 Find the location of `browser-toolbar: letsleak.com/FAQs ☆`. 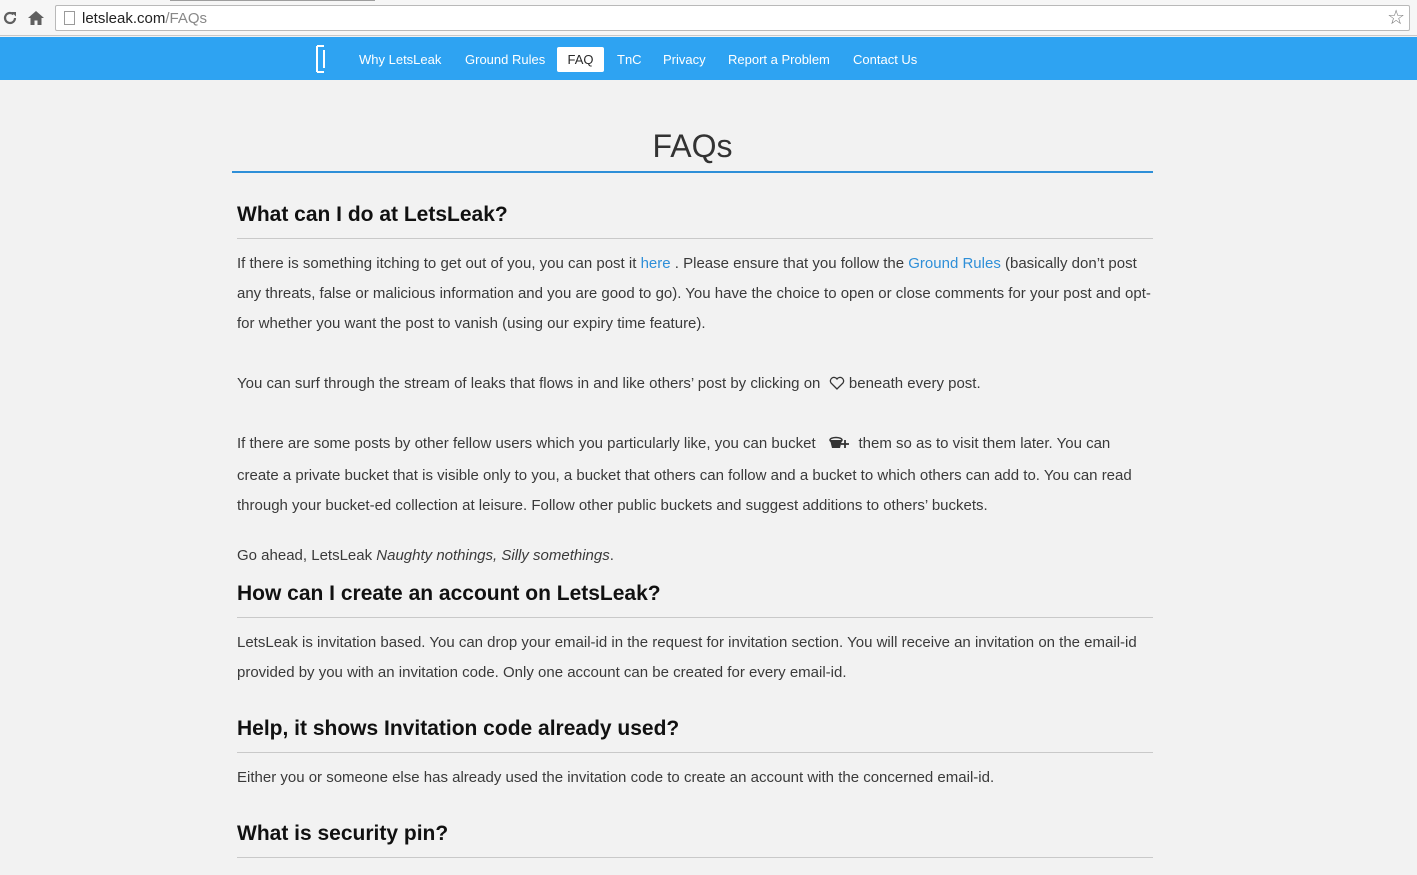

browser-toolbar: letsleak.com/FAQs ☆ is located at coordinates (708, 18).